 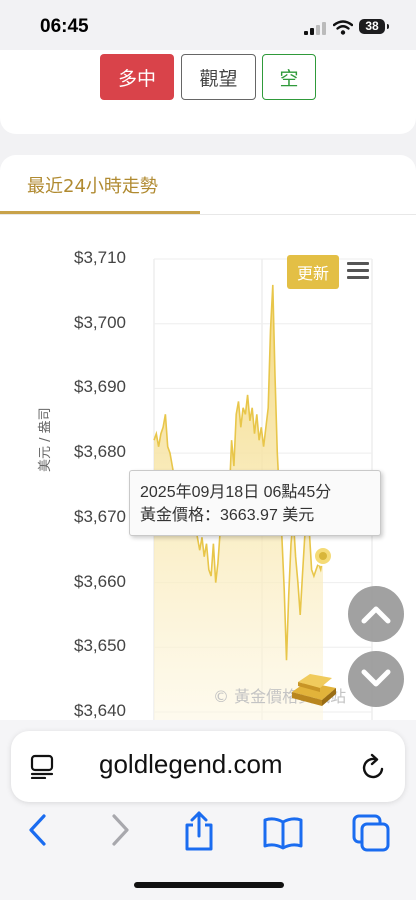 What do you see at coordinates (191, 764) in the screenshot?
I see `url-text: goldlegend.com` at bounding box center [191, 764].